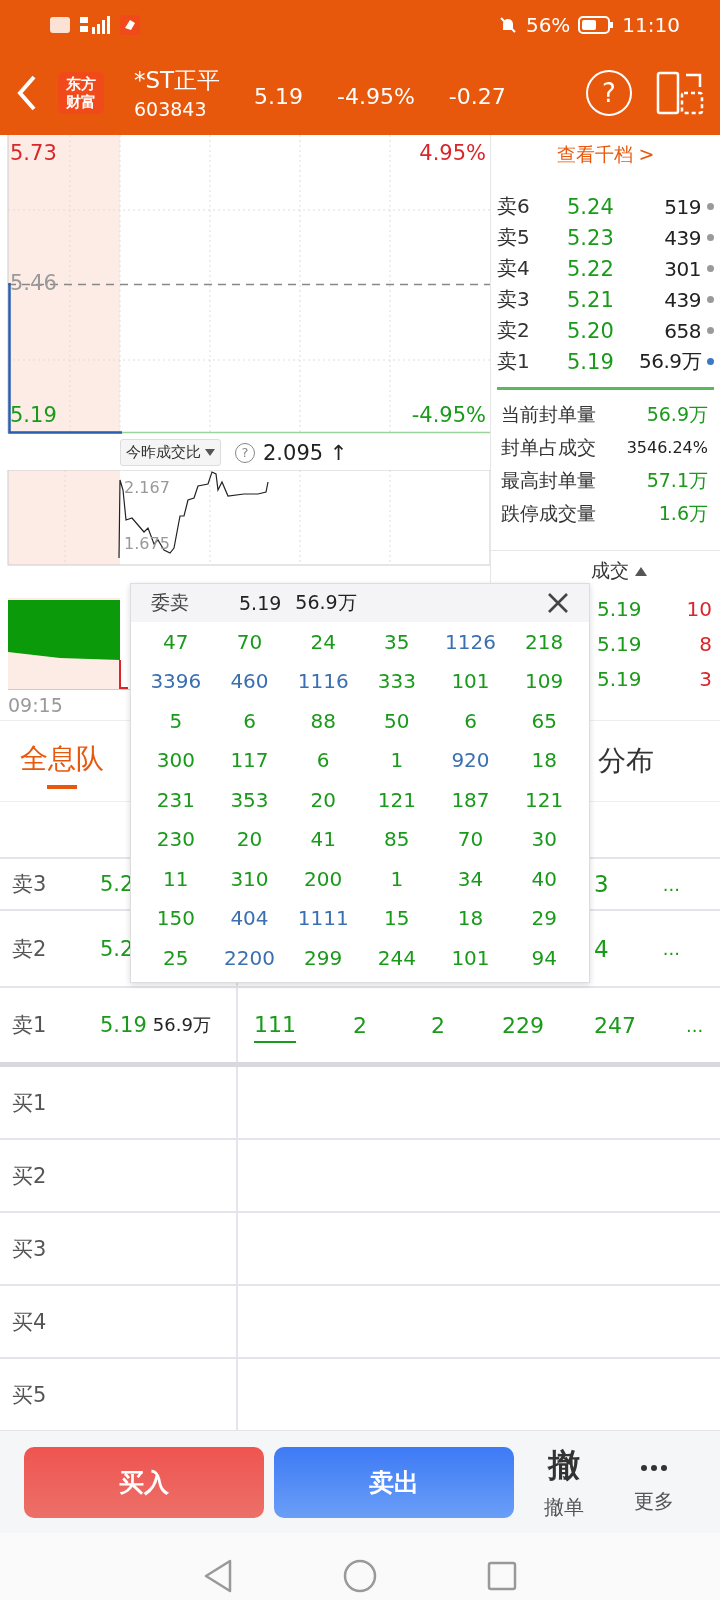 This screenshot has height=1600, width=720. I want to click on level-label: 卖1, so click(514, 361).